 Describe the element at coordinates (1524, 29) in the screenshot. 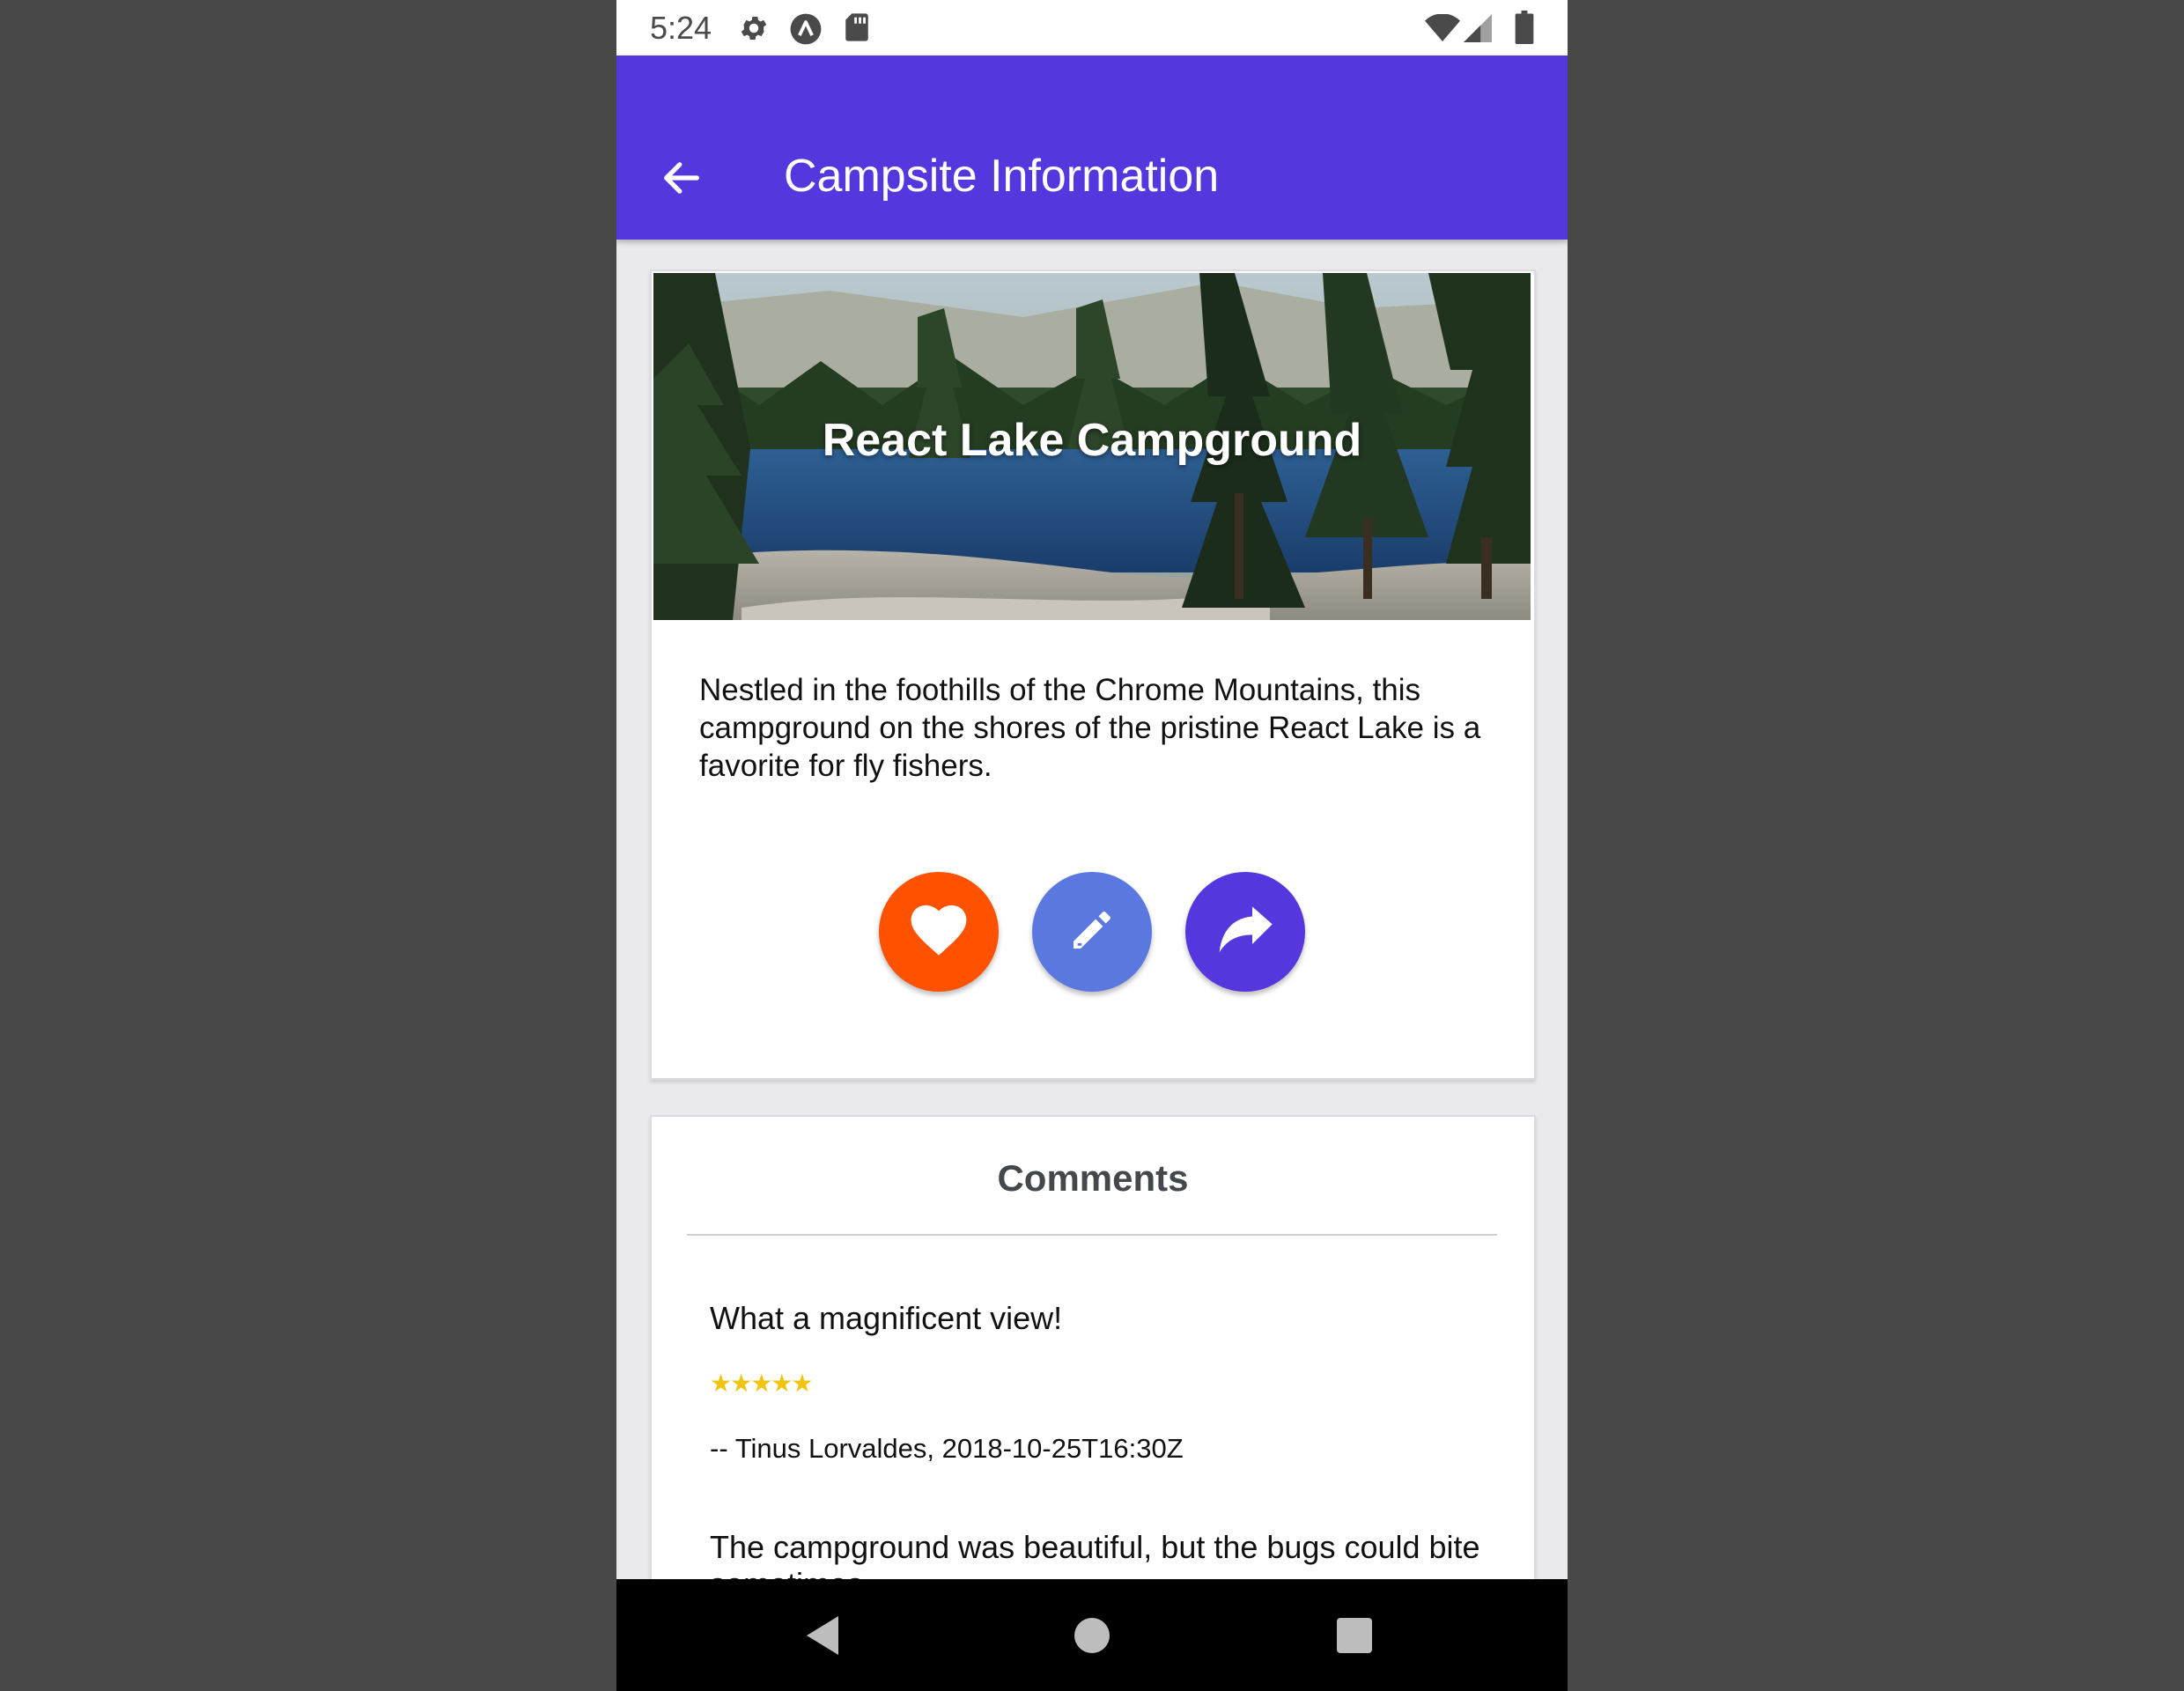

I see `battery-icon` at that location.